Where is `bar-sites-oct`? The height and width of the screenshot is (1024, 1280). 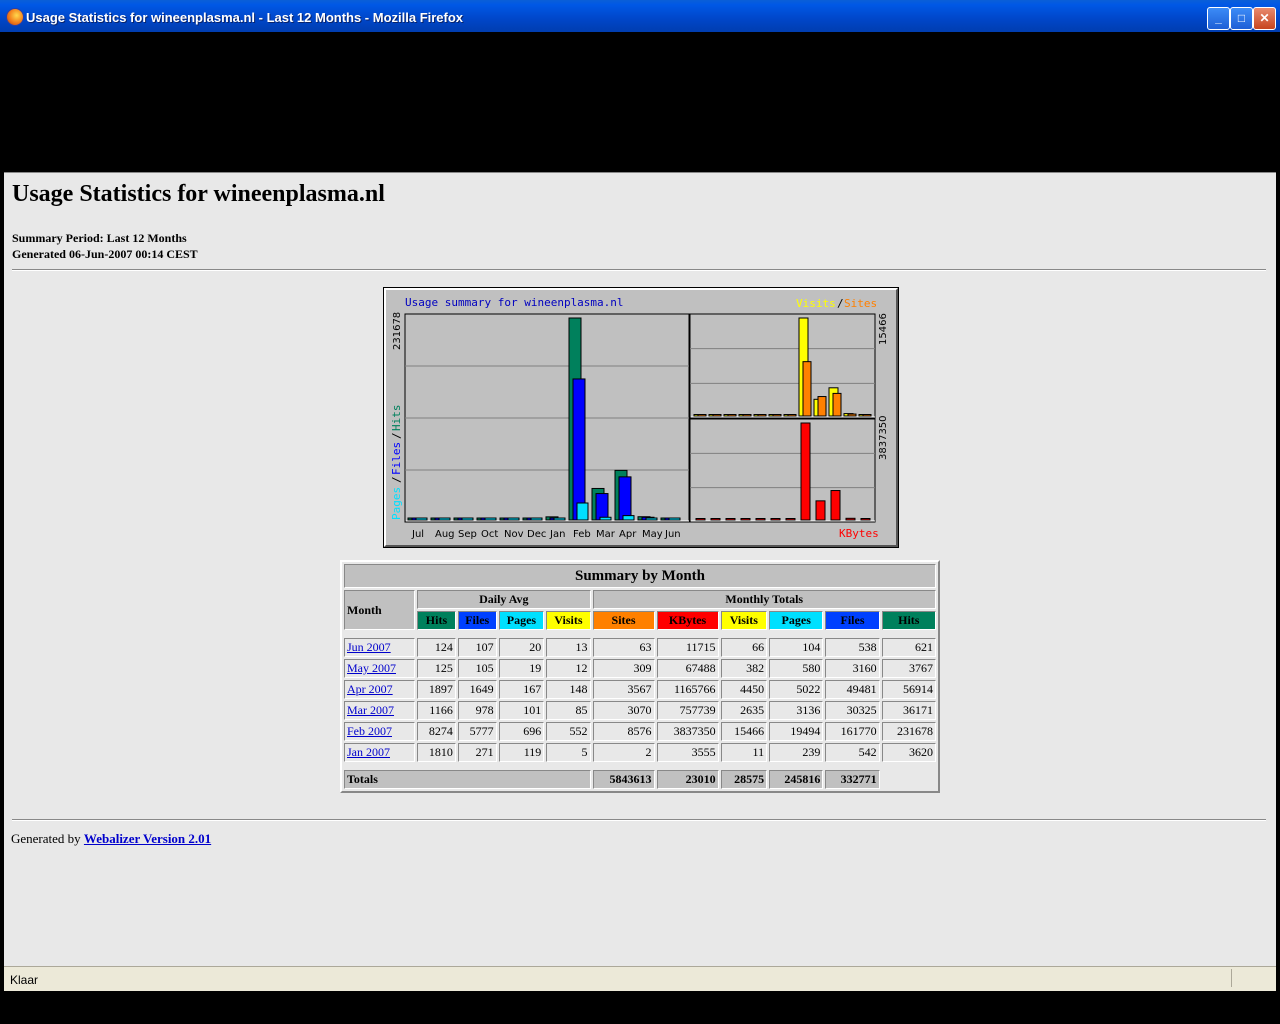 bar-sites-oct is located at coordinates (747, 415).